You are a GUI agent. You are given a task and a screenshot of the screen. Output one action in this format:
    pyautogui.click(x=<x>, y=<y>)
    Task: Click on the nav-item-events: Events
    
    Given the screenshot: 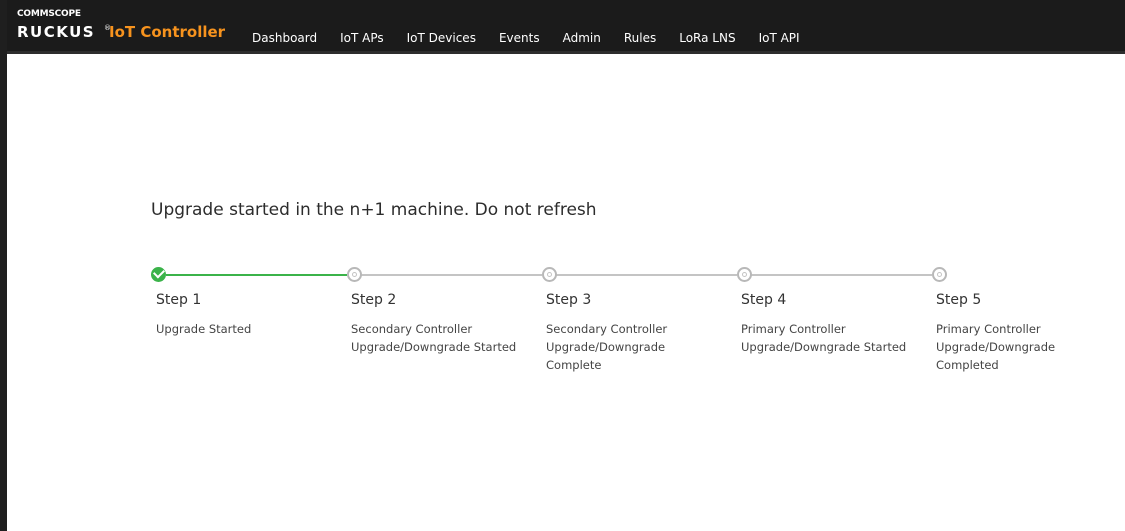 What is the action you would take?
    pyautogui.click(x=519, y=38)
    